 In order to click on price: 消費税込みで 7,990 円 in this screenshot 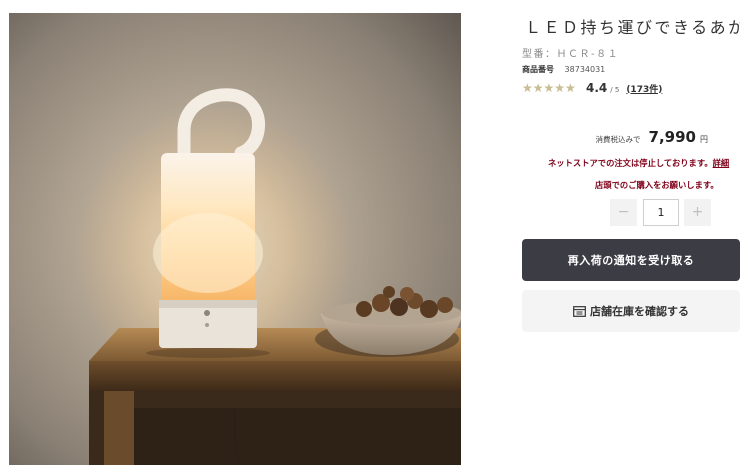, I will do `click(652, 137)`.